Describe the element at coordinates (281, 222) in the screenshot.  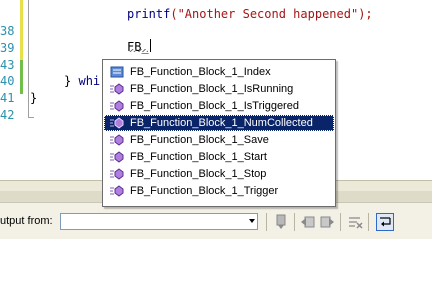
I see `find-message-icon` at that location.